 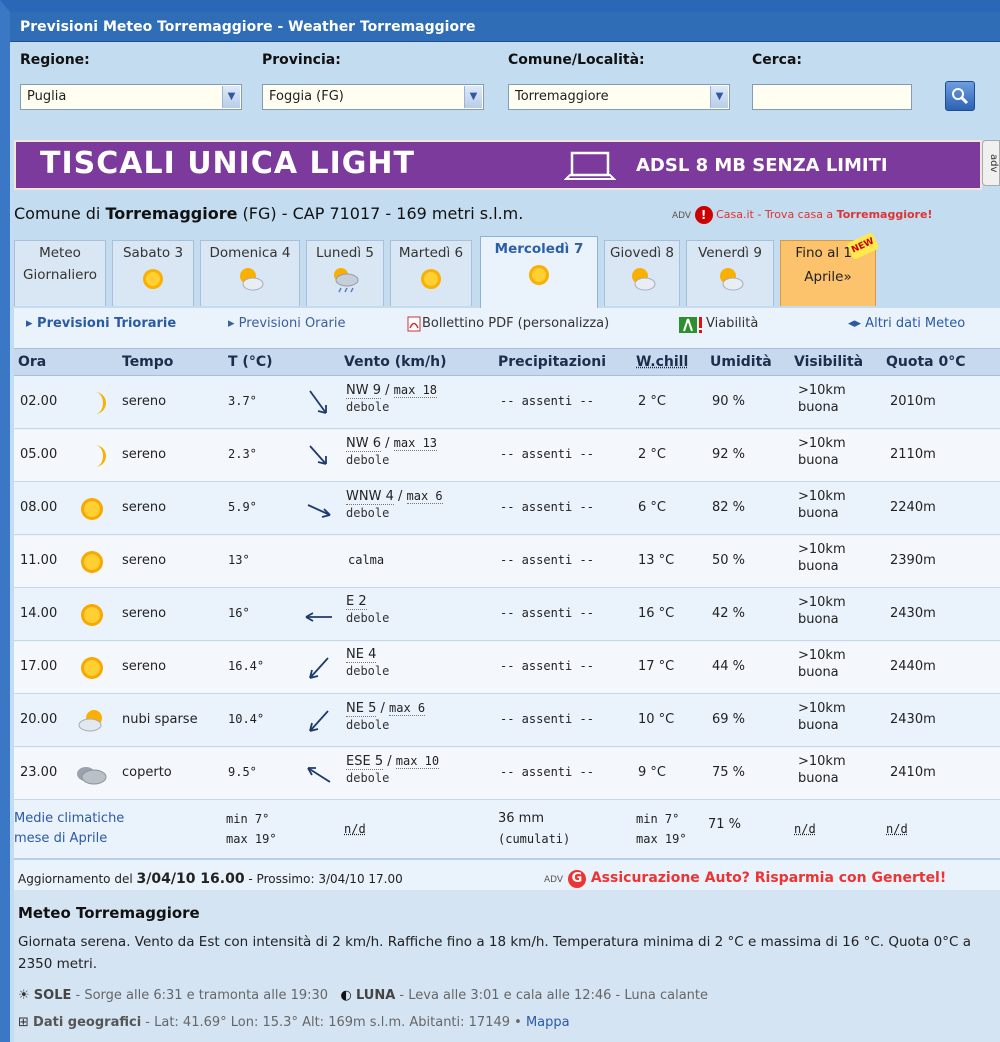 I want to click on header-wchill: W.chill, so click(x=662, y=362).